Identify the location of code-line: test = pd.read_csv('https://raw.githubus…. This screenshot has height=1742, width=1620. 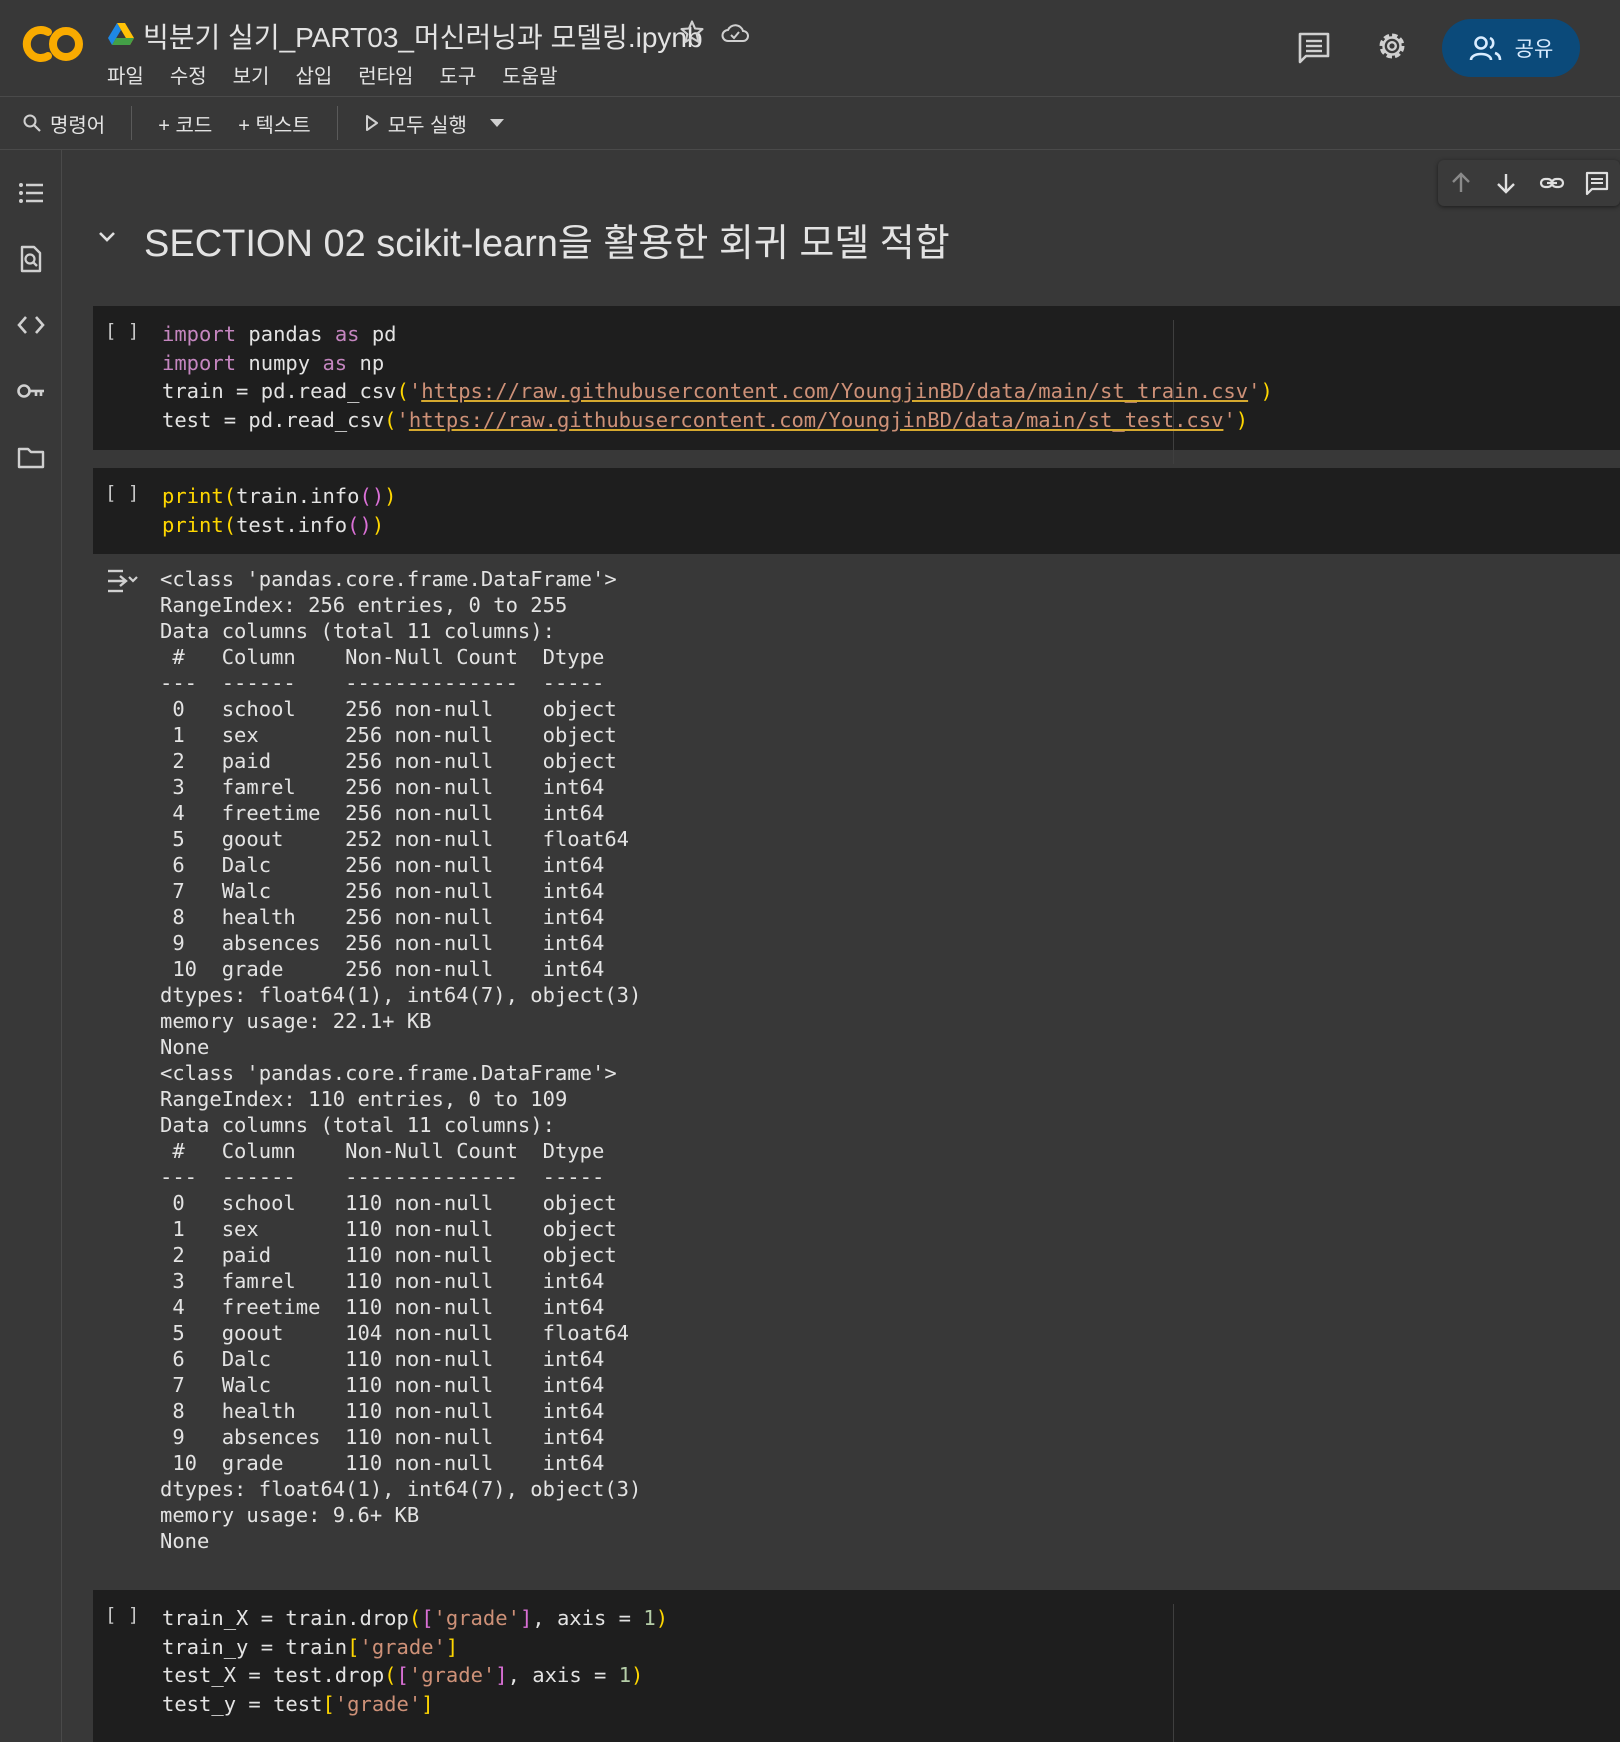
(705, 419).